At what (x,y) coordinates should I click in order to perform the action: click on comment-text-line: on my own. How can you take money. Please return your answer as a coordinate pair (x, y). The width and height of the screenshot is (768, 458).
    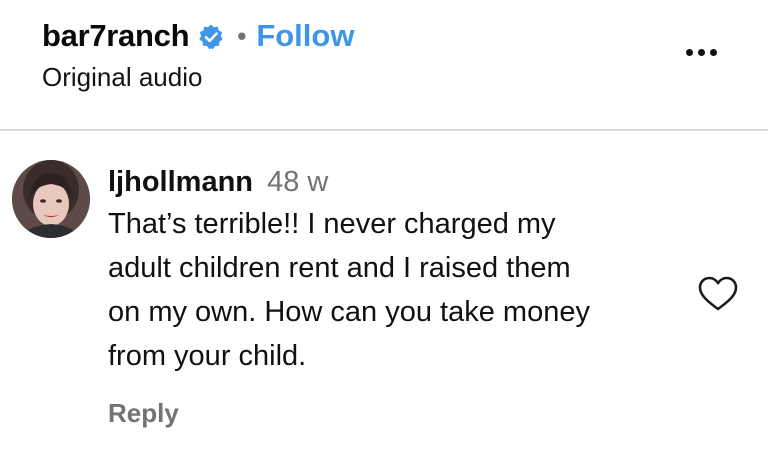
    Looking at the image, I should click on (349, 312).